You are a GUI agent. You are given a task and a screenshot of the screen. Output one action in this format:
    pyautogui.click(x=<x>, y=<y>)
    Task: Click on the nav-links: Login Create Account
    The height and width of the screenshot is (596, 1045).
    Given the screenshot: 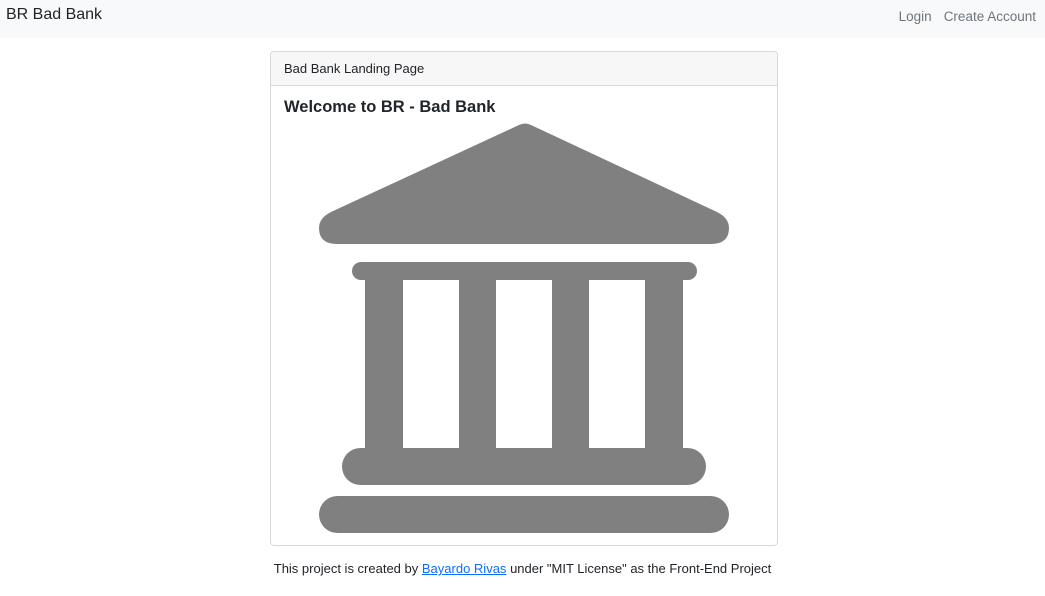 What is the action you would take?
    pyautogui.click(x=967, y=16)
    